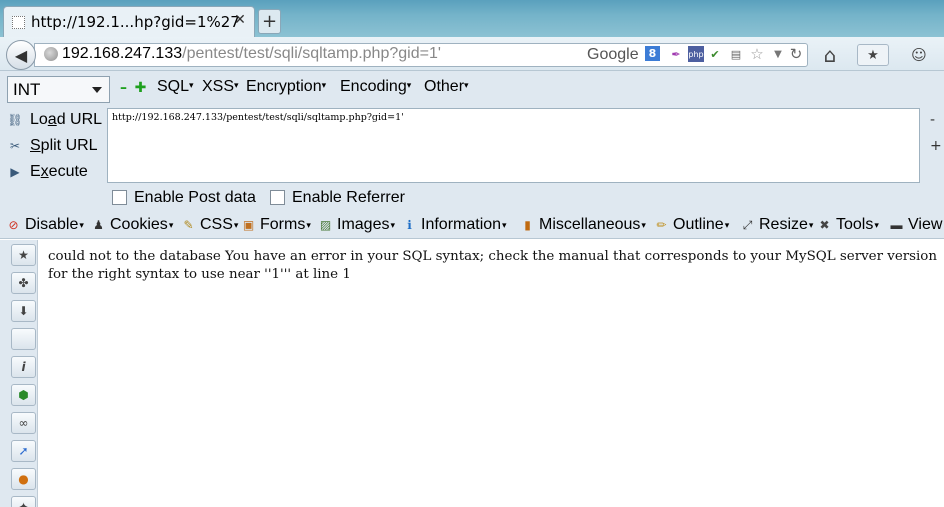  Describe the element at coordinates (356, 225) in the screenshot. I see `wd-images: ▨ Images ▾` at that location.